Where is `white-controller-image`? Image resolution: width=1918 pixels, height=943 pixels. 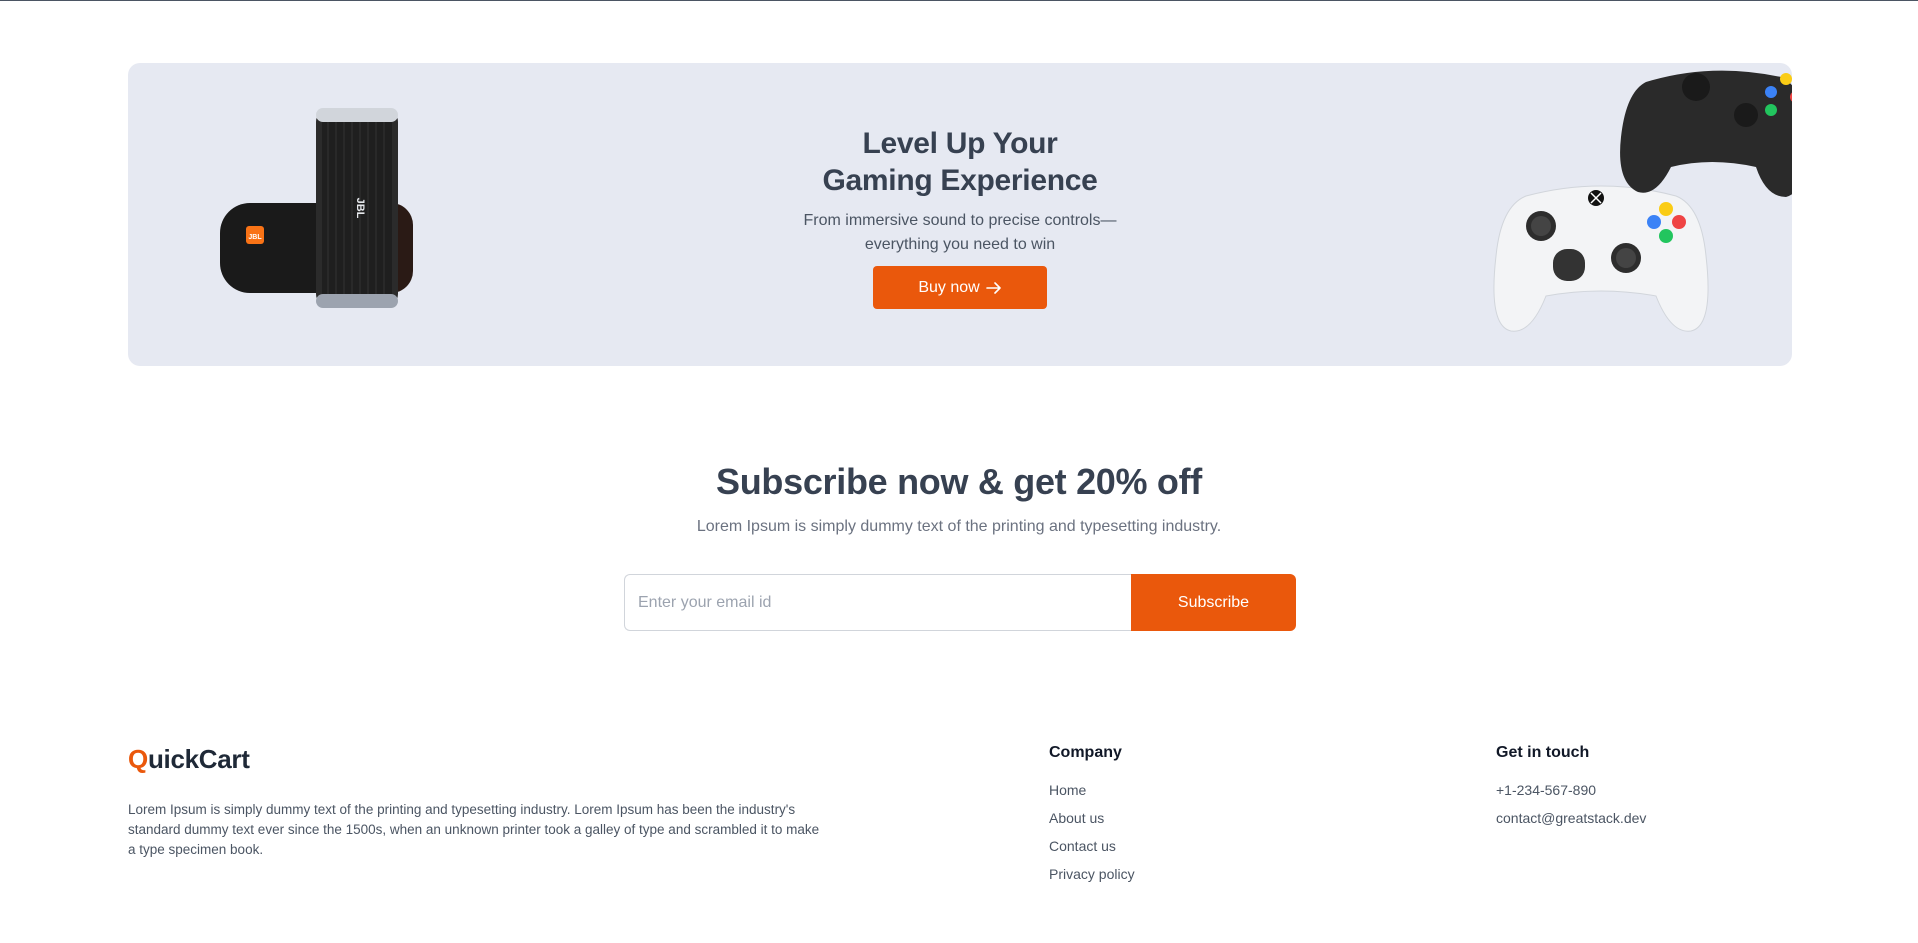
white-controller-image is located at coordinates (1601, 258).